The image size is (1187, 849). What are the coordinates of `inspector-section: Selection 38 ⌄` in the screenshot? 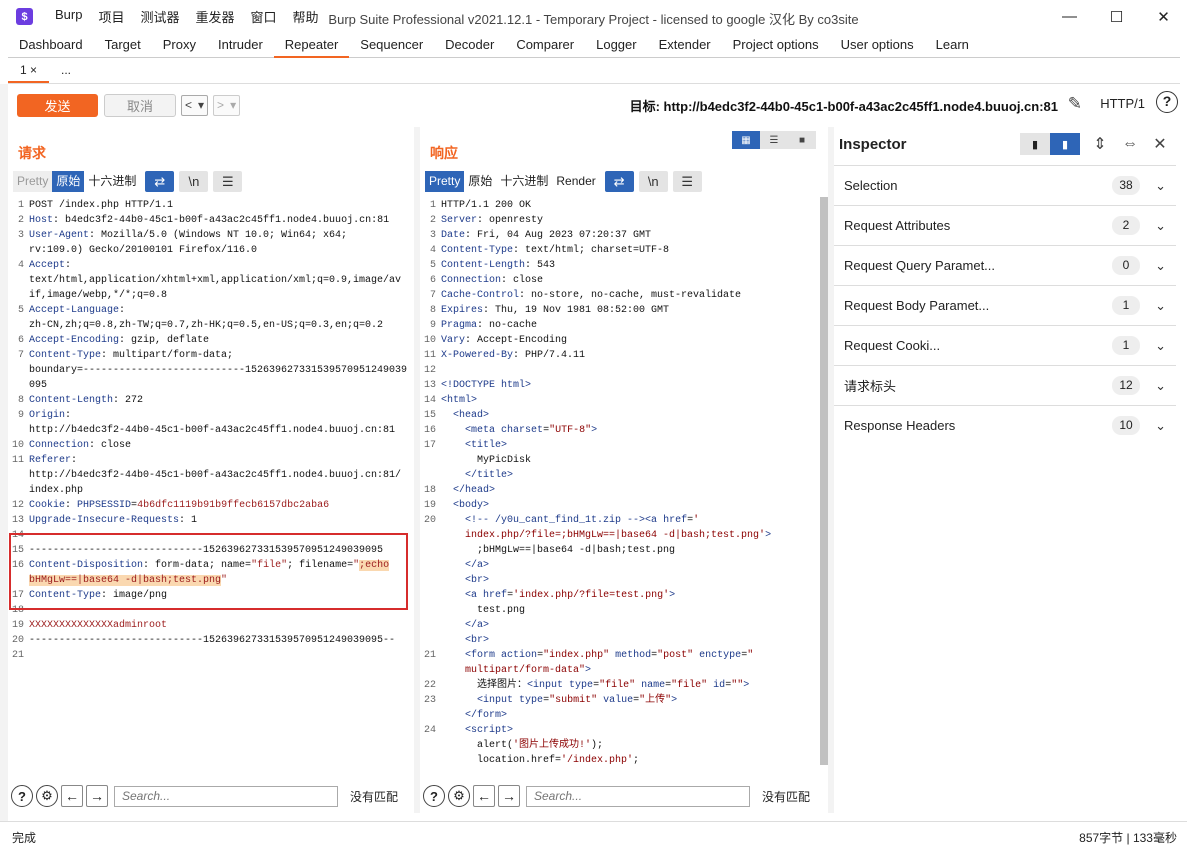 It's located at (1005, 185).